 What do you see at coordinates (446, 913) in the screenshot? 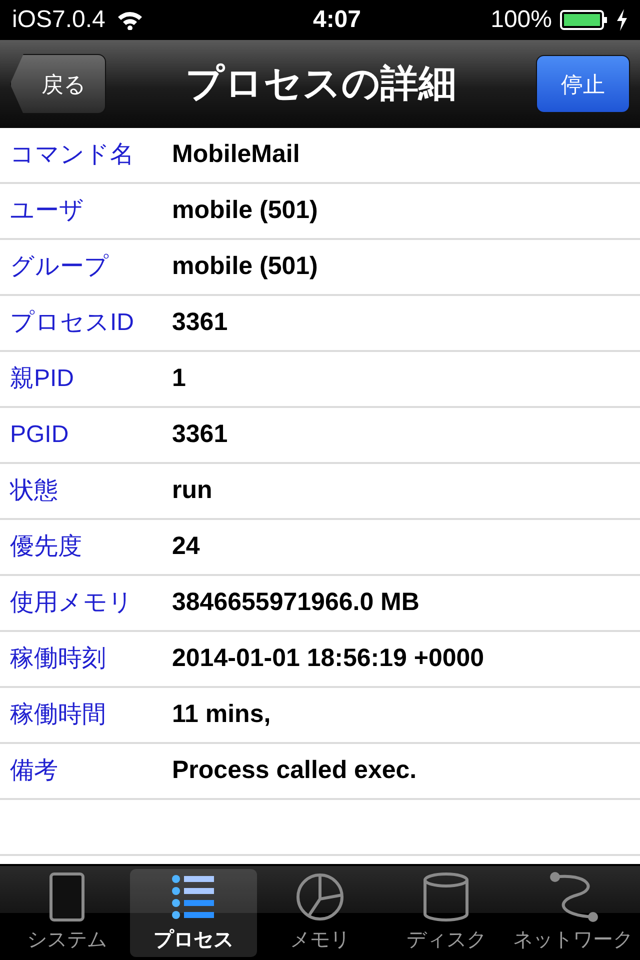
I see `tab-item: ディスク` at bounding box center [446, 913].